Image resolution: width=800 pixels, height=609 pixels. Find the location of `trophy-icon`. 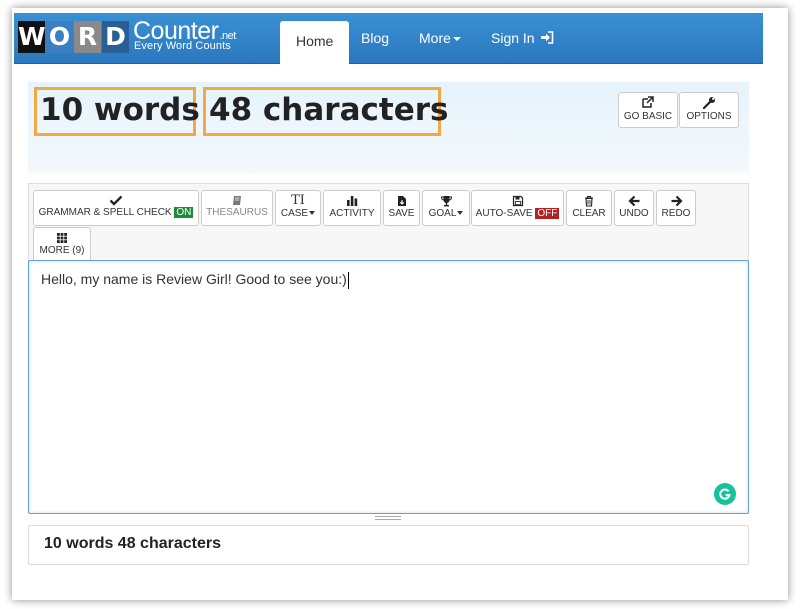

trophy-icon is located at coordinates (446, 201).